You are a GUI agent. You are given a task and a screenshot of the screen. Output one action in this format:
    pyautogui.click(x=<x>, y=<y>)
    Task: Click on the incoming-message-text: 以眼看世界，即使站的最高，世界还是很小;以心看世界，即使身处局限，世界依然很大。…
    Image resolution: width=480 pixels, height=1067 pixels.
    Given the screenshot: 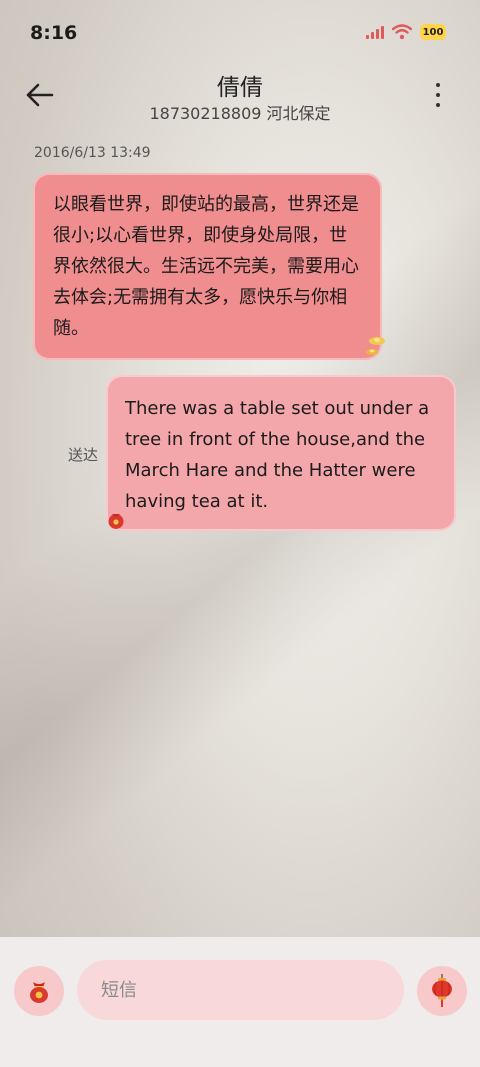 What is the action you would take?
    pyautogui.click(x=206, y=266)
    